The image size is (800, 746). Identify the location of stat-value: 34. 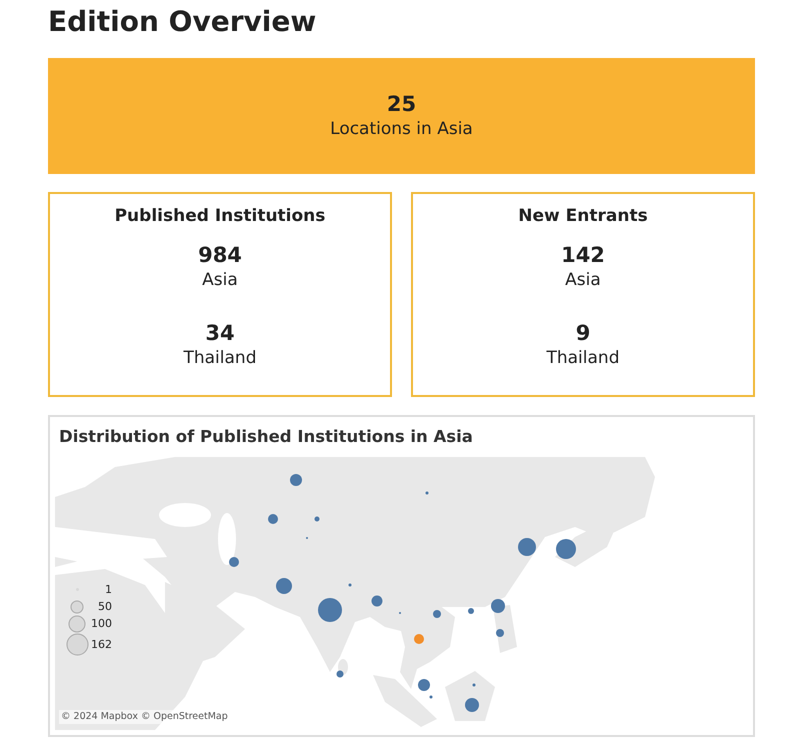
(220, 333).